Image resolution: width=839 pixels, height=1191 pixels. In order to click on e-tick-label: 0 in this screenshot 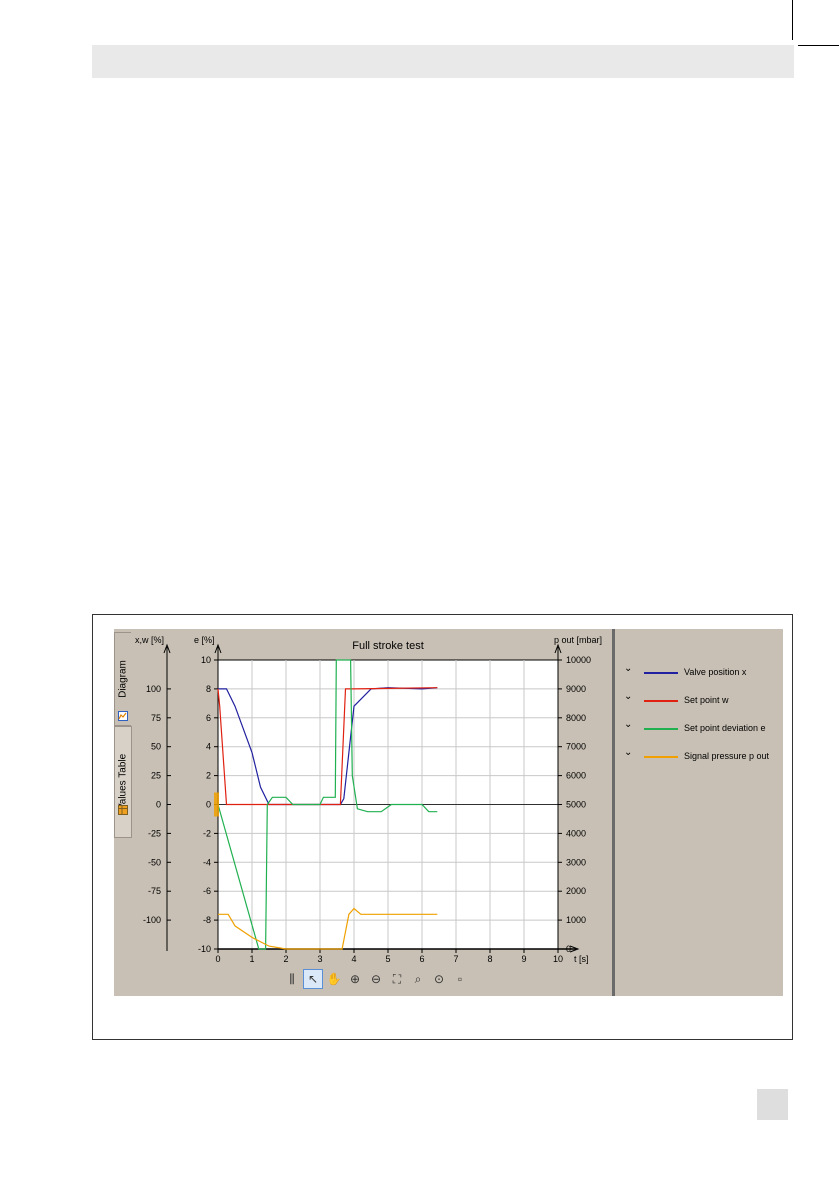, I will do `click(208, 805)`.